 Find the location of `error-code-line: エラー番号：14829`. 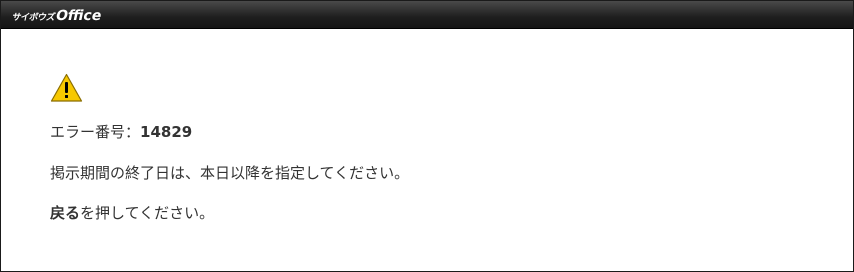

error-code-line: エラー番号：14829 is located at coordinates (121, 132).